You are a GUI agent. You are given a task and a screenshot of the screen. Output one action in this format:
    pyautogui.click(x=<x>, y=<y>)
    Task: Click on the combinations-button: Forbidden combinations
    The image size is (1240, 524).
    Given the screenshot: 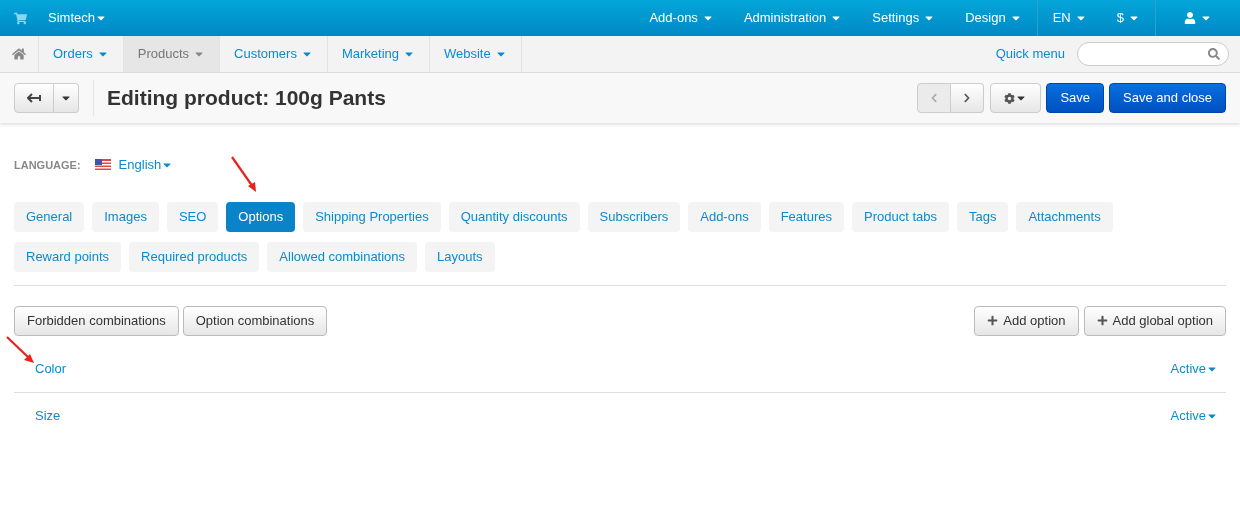 What is the action you would take?
    pyautogui.click(x=96, y=320)
    